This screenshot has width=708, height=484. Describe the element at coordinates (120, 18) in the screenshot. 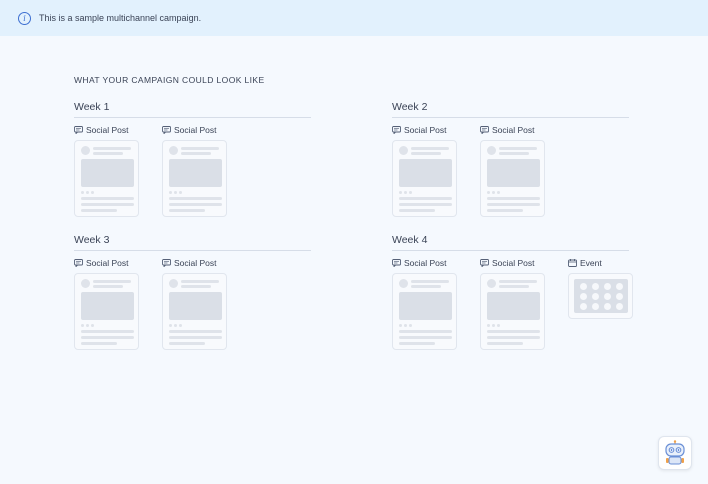

I see `banner-text: This is a sample multichannel campaign.` at that location.